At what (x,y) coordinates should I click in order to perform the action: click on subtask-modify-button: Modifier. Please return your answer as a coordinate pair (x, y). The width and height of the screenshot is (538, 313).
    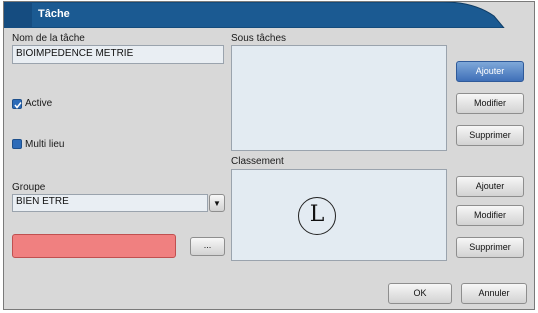
    Looking at the image, I should click on (490, 103).